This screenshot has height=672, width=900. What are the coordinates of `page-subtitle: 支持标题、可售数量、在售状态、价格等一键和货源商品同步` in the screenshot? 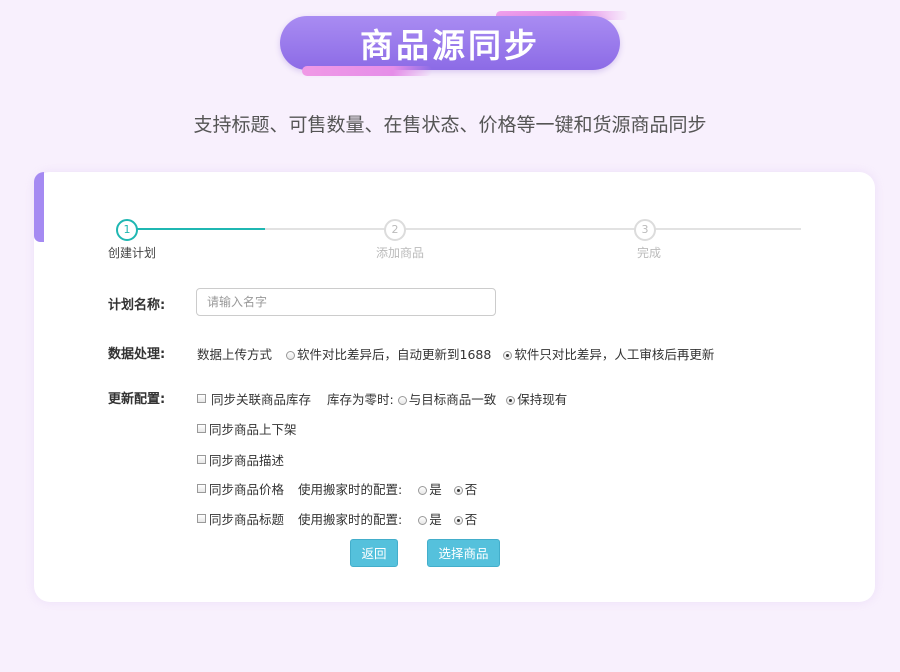 It's located at (450, 125).